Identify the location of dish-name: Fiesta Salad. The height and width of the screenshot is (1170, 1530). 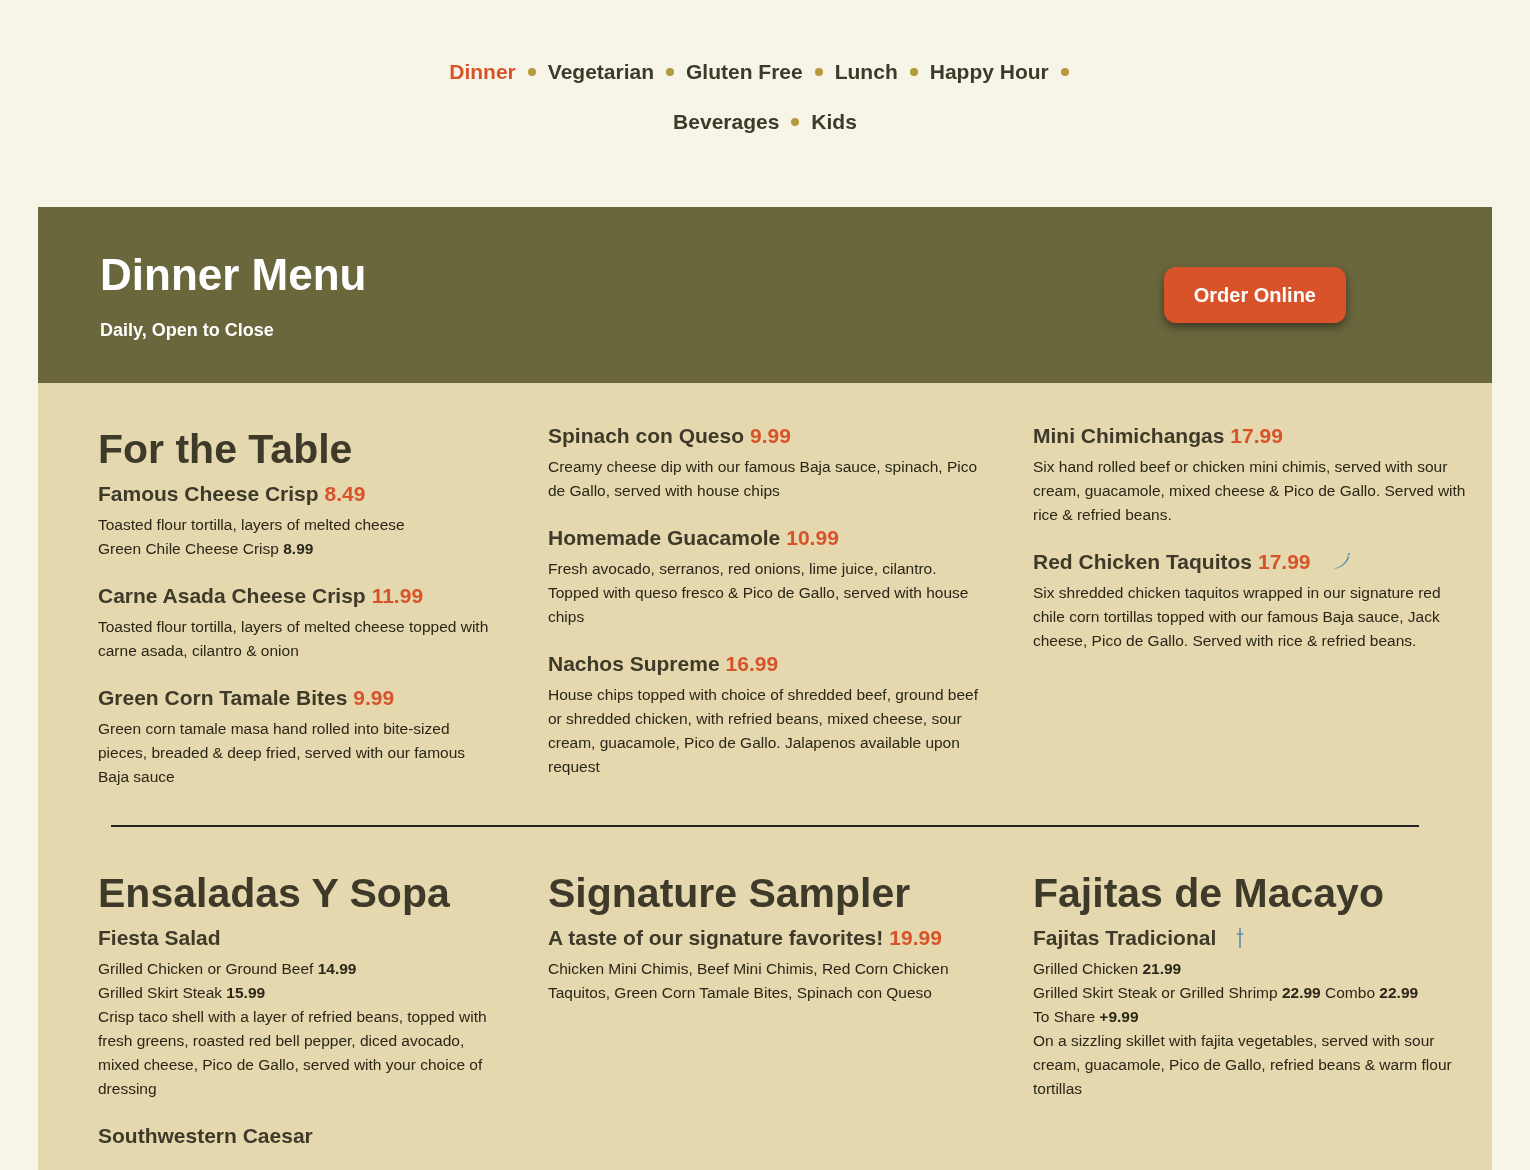
(159, 938).